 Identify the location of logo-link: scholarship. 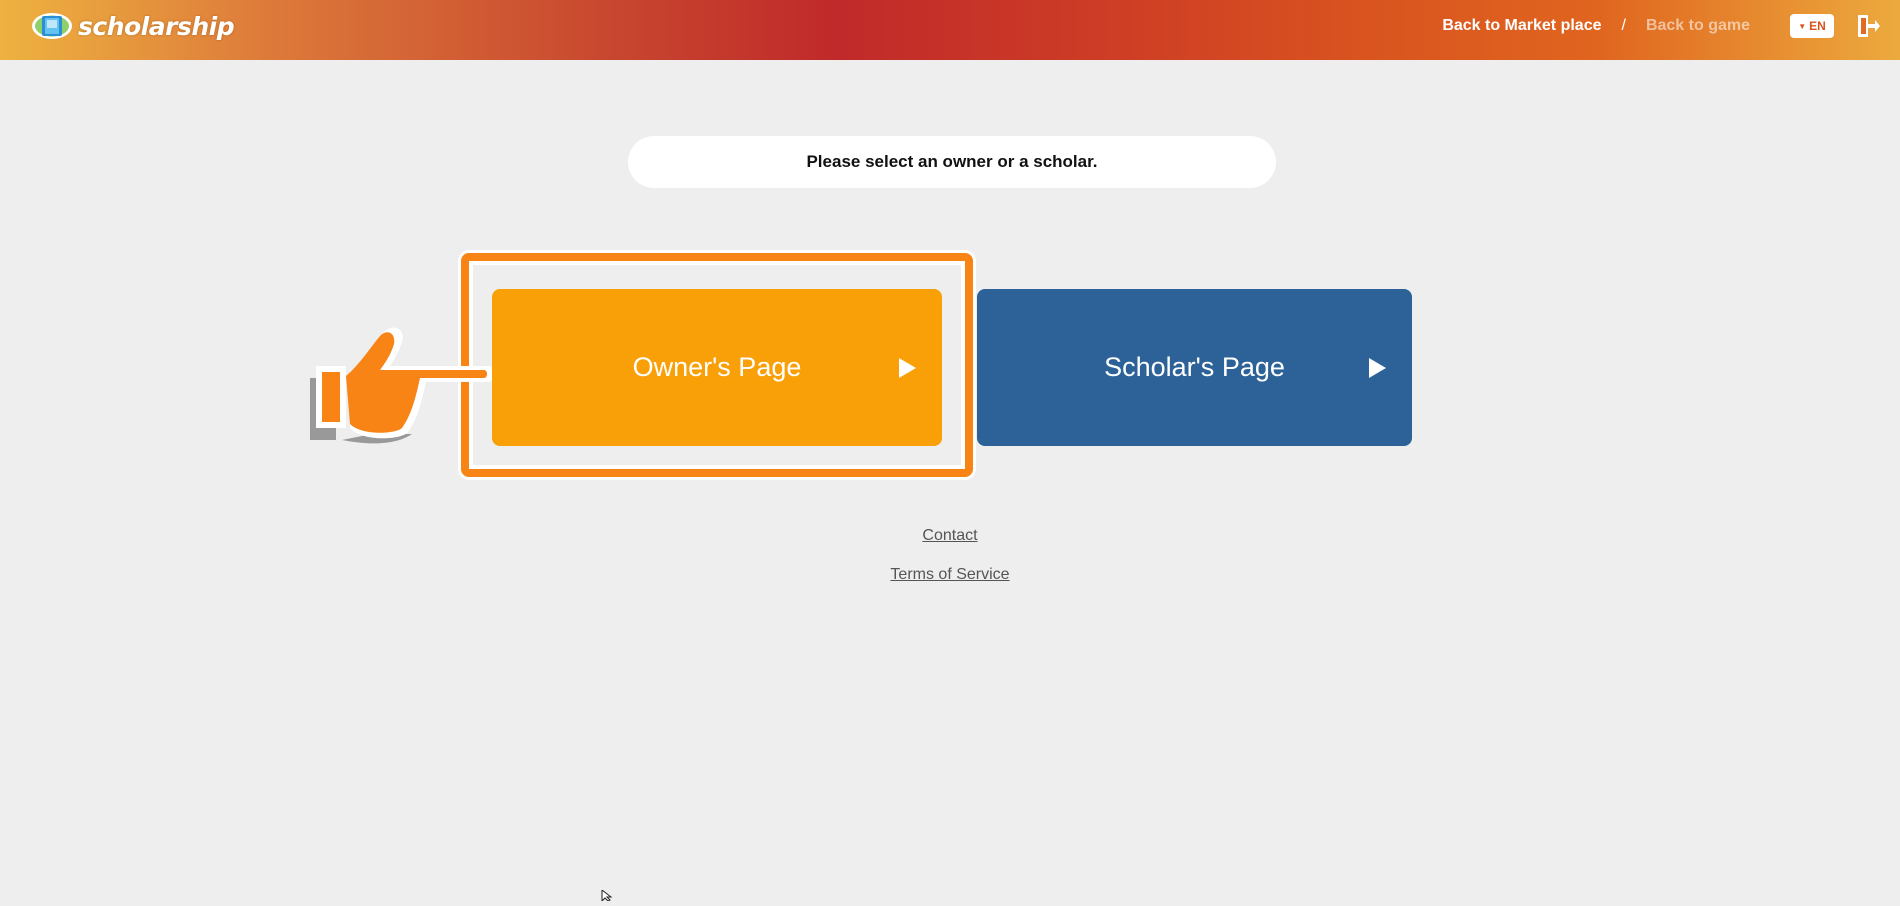
(132, 26).